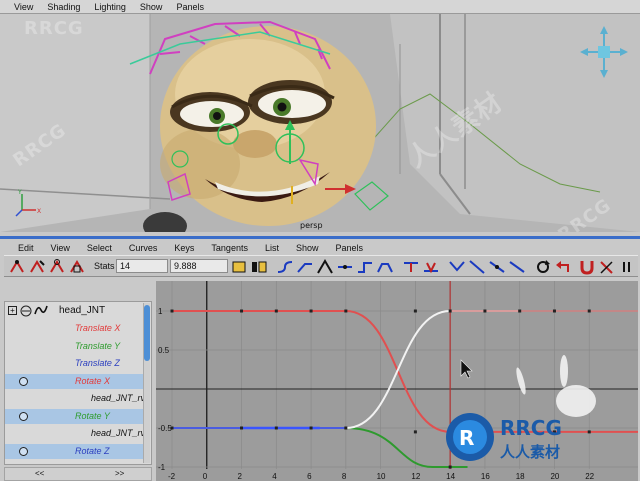 This screenshot has width=640, height=481. Describe the element at coordinates (563, 267) in the screenshot. I see `undo-icon` at that location.